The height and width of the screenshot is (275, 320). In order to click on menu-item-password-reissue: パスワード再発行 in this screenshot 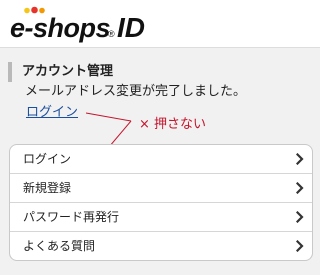, I will do `click(161, 217)`.